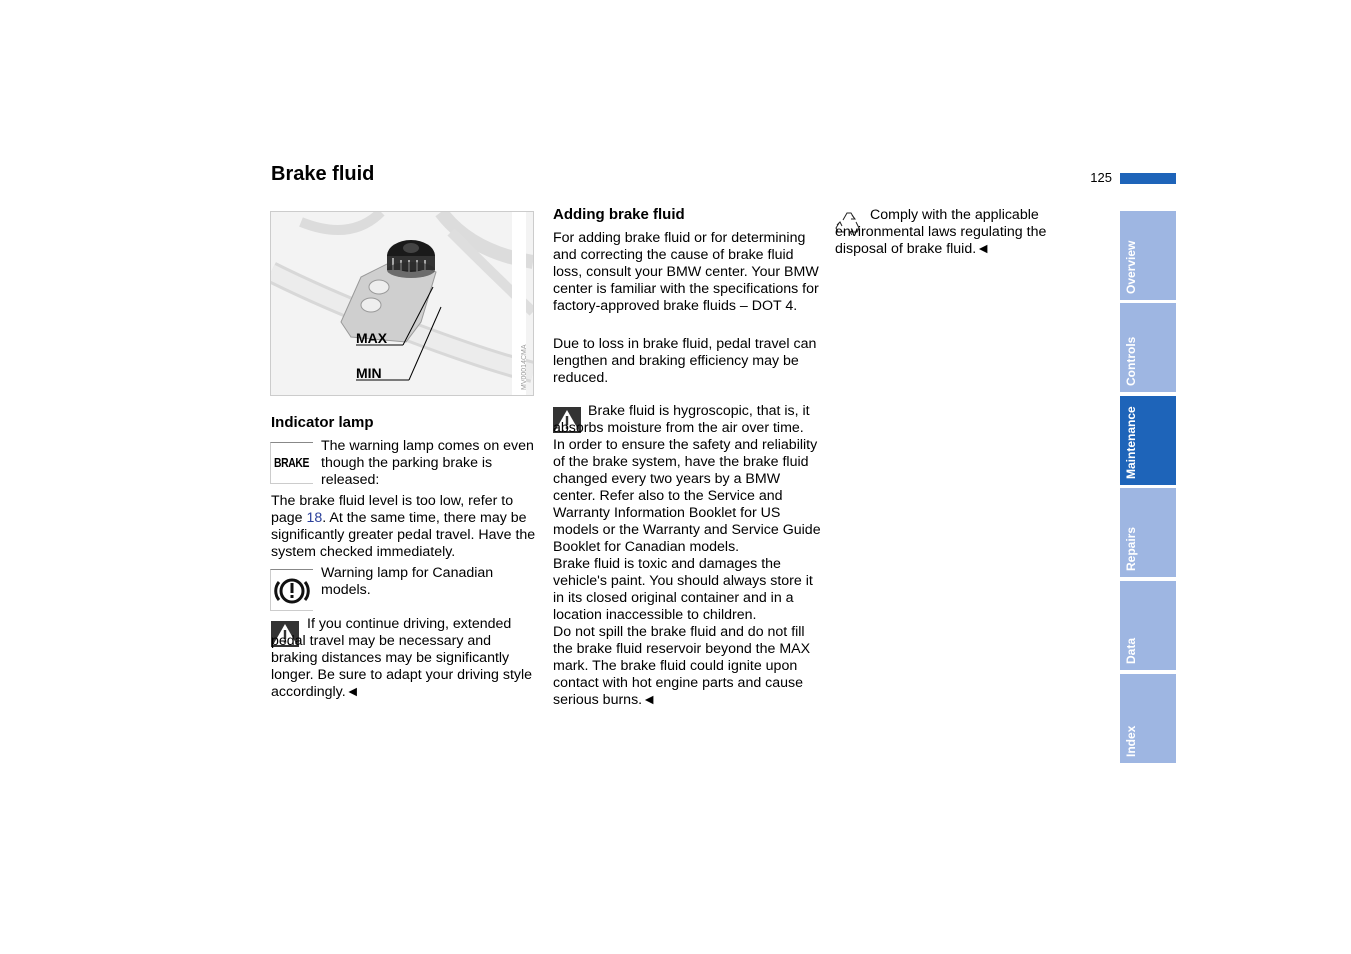 The height and width of the screenshot is (954, 1351). I want to click on figure-code: MV00014CMA, so click(524, 367).